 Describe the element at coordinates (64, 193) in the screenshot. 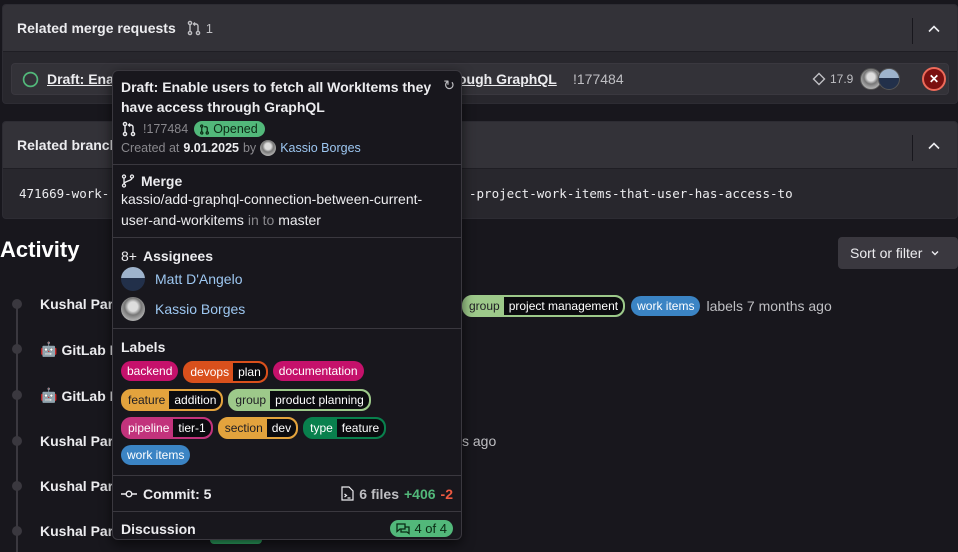

I see `branch-name: 471669-work-` at that location.